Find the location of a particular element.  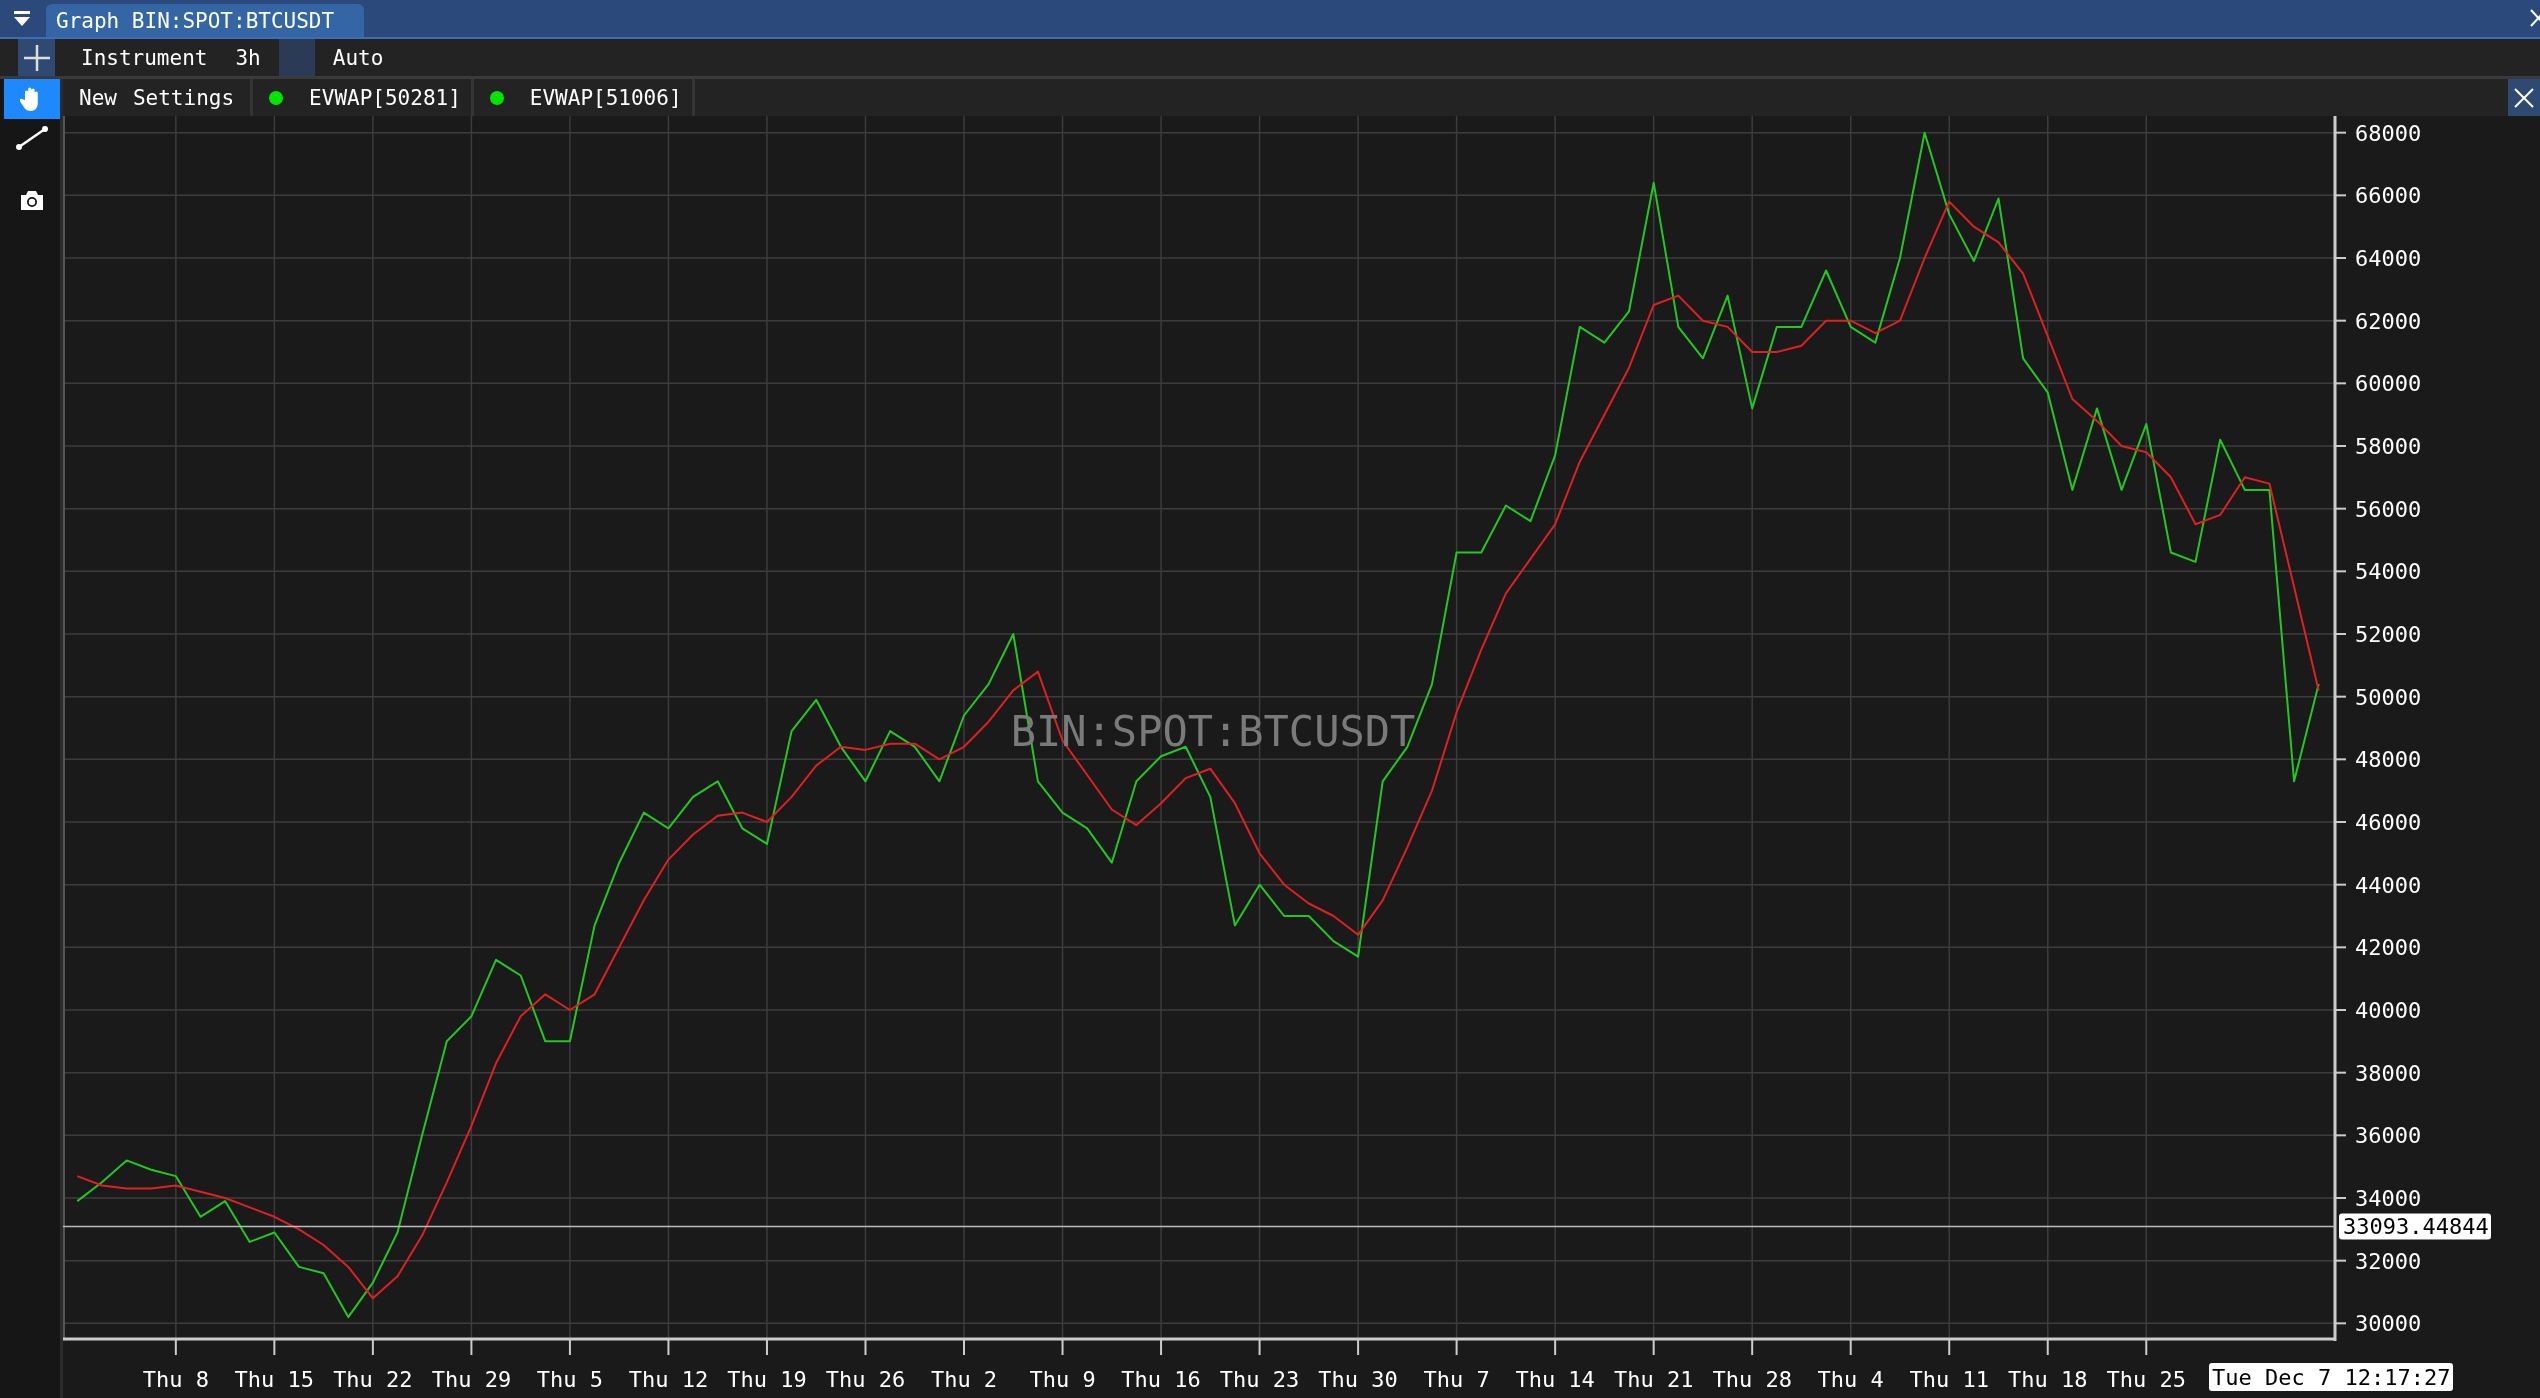

window-title: Graph BIN:SPOT:BTCUSDT is located at coordinates (205, 20).